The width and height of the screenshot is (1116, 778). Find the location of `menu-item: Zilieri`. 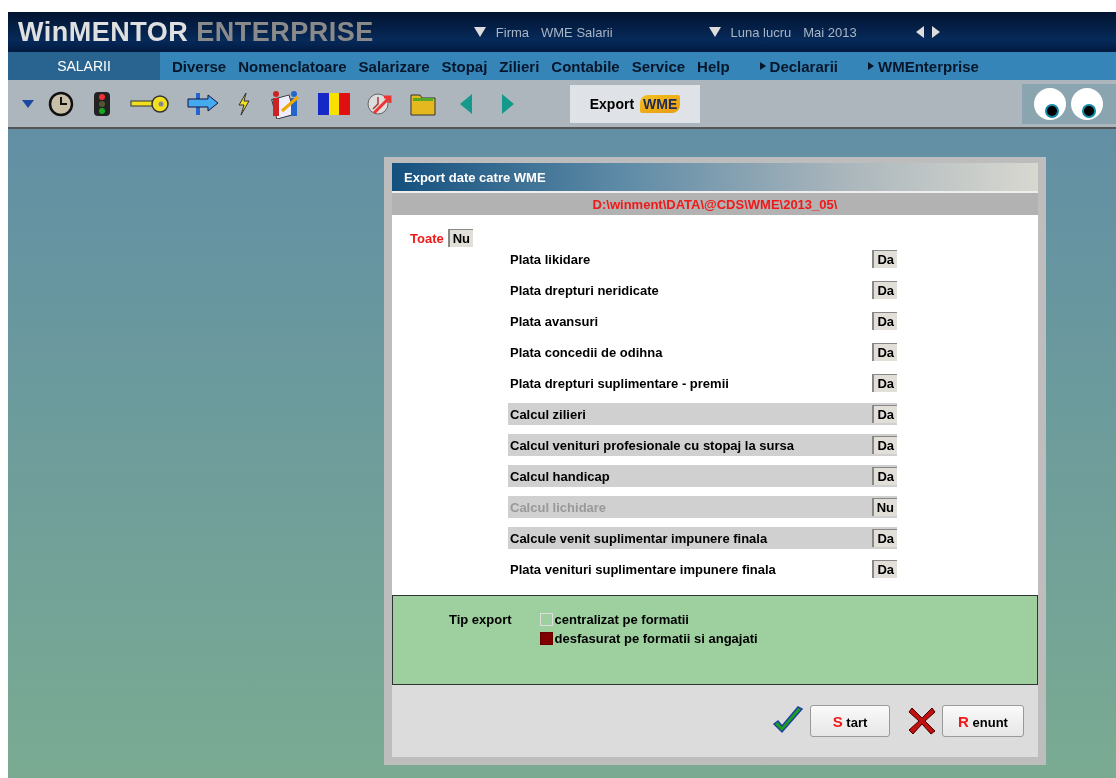

menu-item: Zilieri is located at coordinates (519, 66).